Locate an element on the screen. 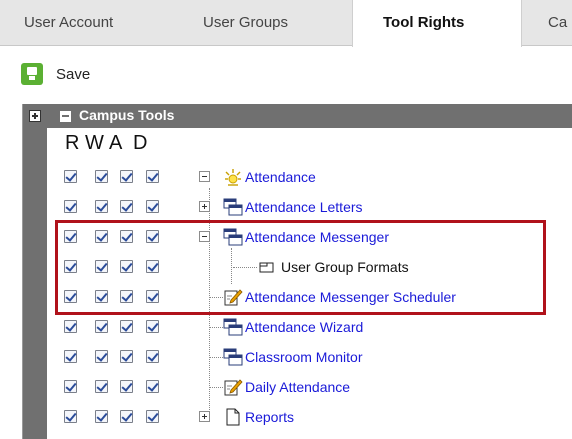  campus-tools-header: Campus Tools is located at coordinates (297, 116).